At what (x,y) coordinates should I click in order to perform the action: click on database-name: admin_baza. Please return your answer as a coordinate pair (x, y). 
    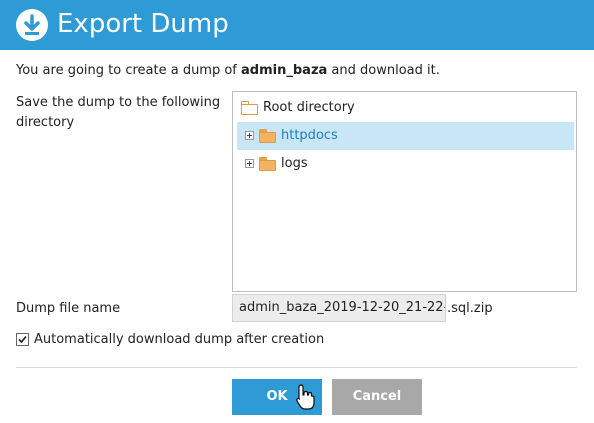
    Looking at the image, I should click on (284, 70).